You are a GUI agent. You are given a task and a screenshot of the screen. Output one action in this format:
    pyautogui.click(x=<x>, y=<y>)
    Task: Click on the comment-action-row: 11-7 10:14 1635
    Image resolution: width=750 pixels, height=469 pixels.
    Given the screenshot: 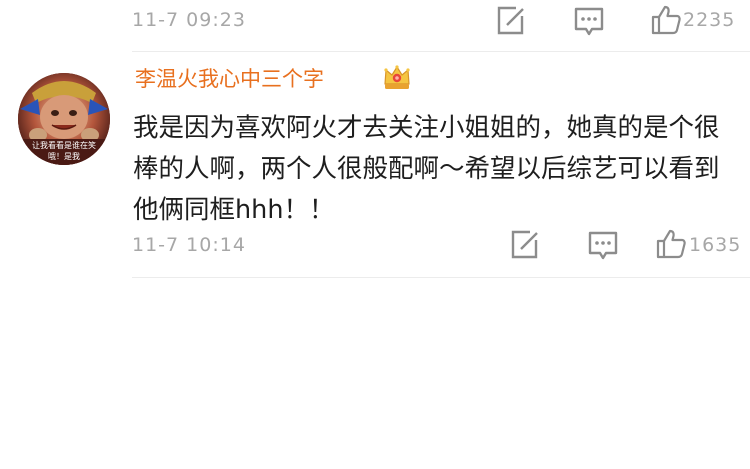 What is the action you would take?
    pyautogui.click(x=375, y=246)
    